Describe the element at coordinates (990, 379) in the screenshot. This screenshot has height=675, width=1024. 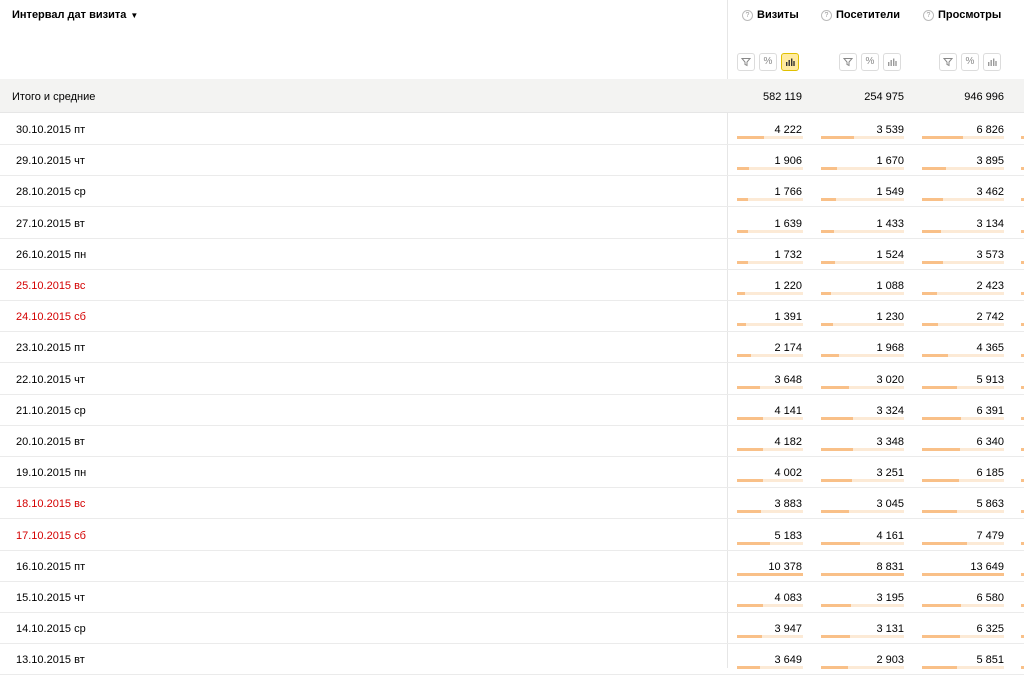
I see `cell-pageviews: 5 913` at that location.